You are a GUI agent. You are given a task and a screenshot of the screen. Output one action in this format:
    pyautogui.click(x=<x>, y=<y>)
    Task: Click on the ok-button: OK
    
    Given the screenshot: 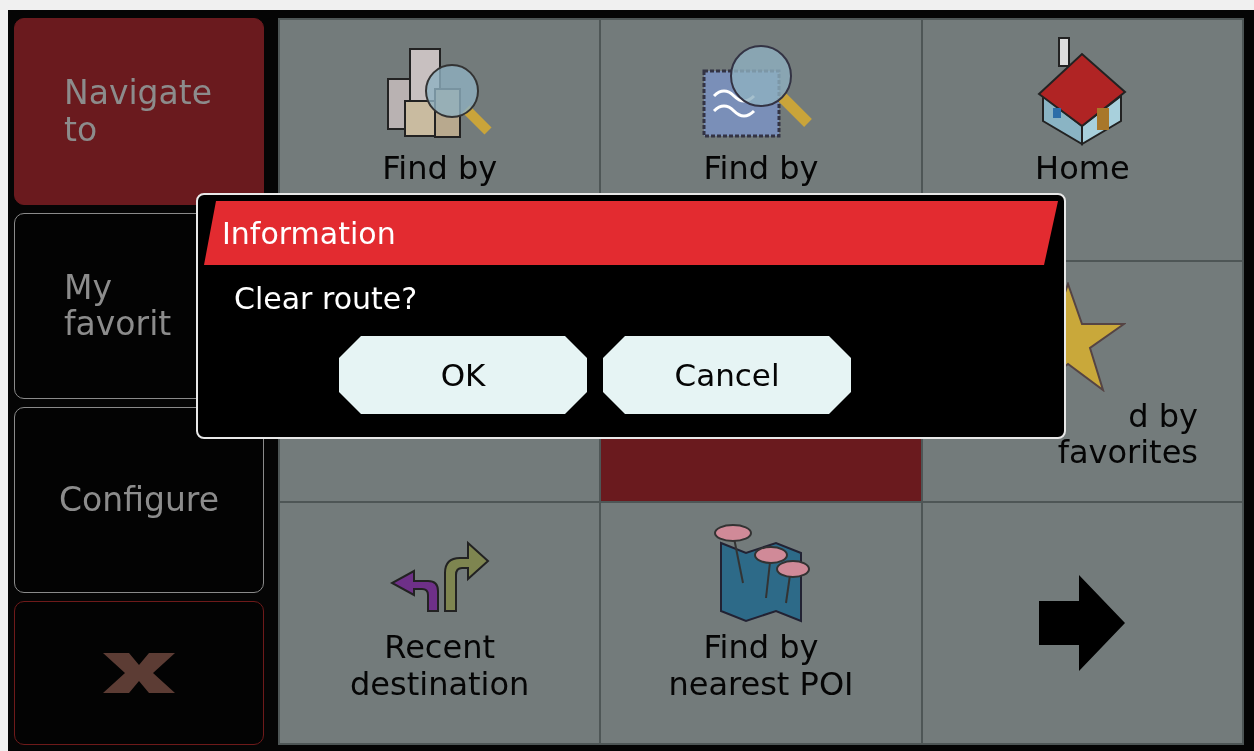 What is the action you would take?
    pyautogui.click(x=463, y=375)
    